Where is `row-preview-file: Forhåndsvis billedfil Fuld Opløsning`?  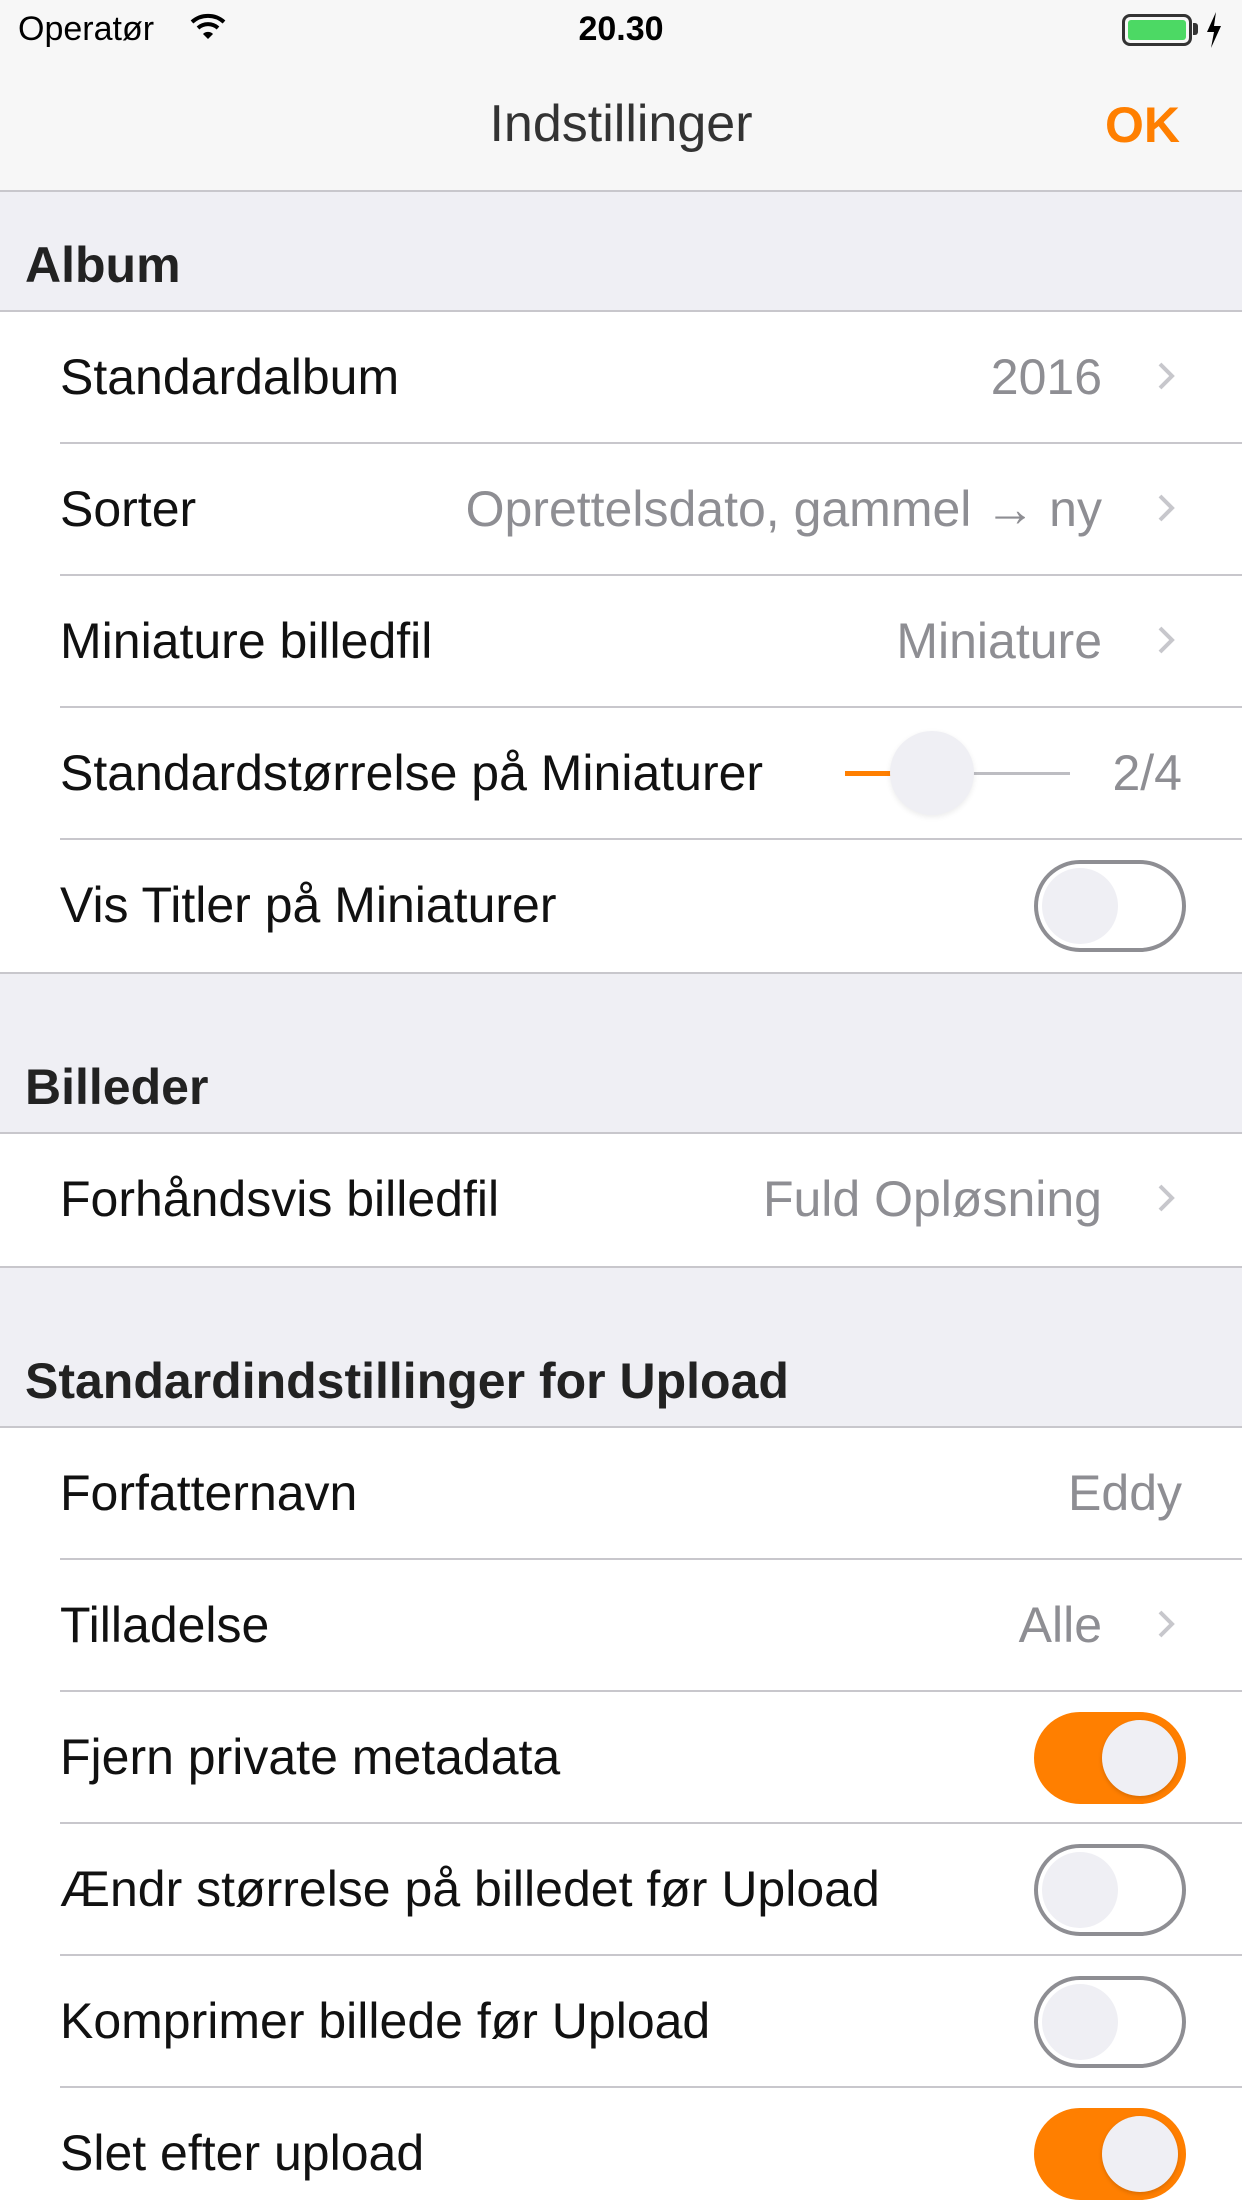 row-preview-file: Forhåndsvis billedfil Fuld Opløsning is located at coordinates (651, 1200).